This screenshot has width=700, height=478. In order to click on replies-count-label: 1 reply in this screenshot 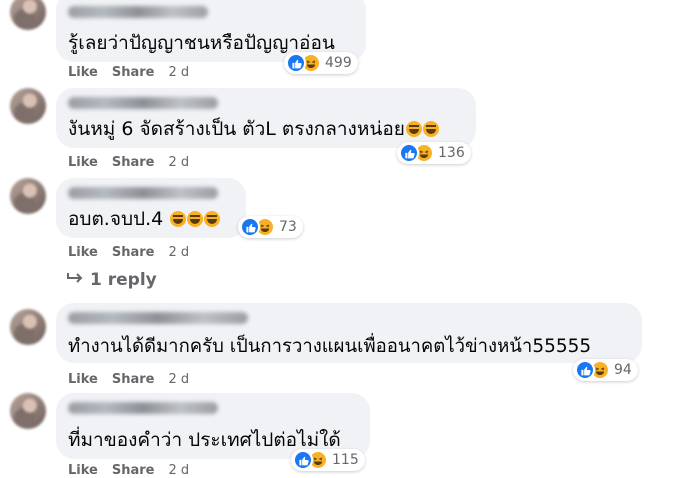, I will do `click(123, 280)`.